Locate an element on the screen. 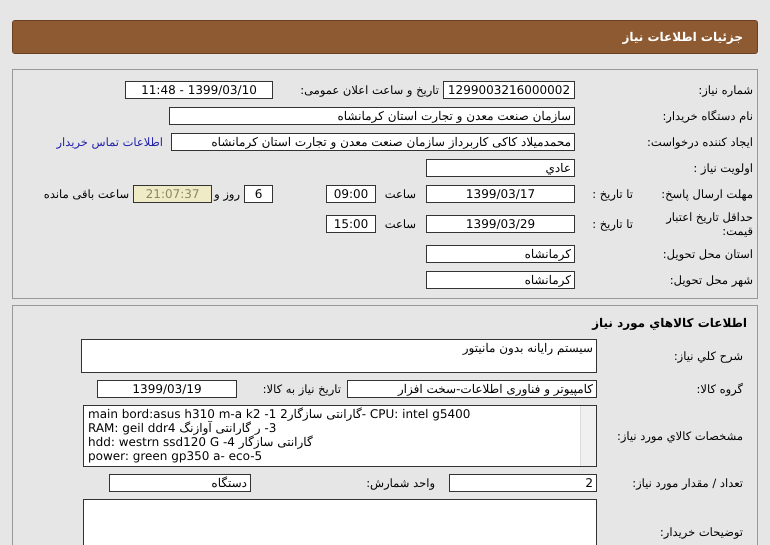  field-label: روز و is located at coordinates (227, 194).